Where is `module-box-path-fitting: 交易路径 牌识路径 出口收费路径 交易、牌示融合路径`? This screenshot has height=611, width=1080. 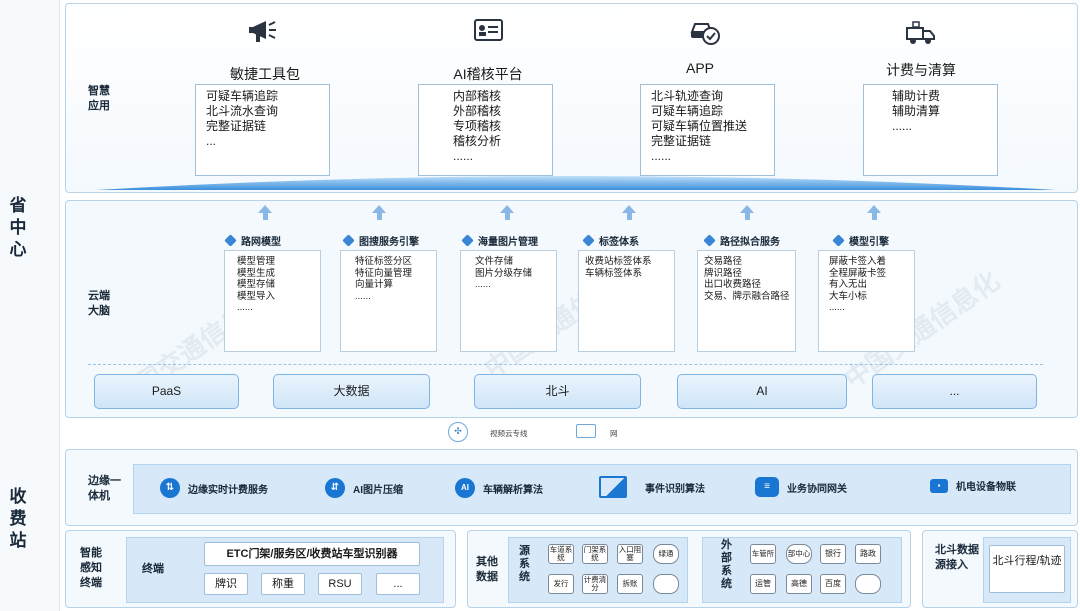
module-box-path-fitting: 交易路径 牌识路径 出口收费路径 交易、牌示融合路径 is located at coordinates (746, 301).